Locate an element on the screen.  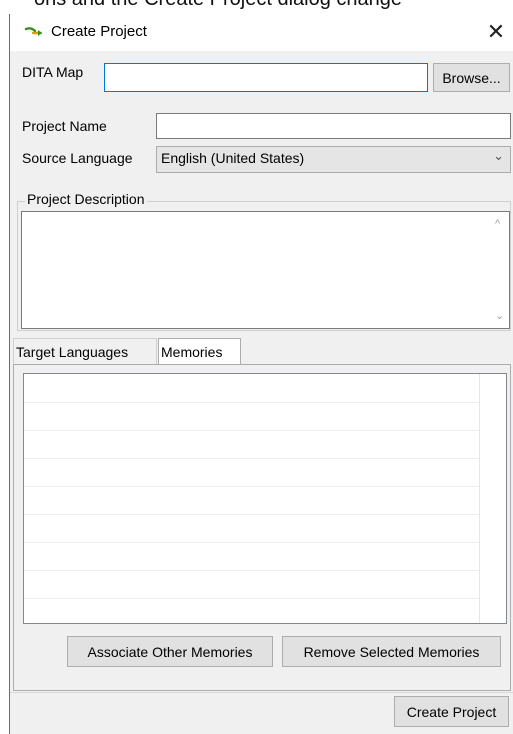
footer-divider is located at coordinates (261, 692).